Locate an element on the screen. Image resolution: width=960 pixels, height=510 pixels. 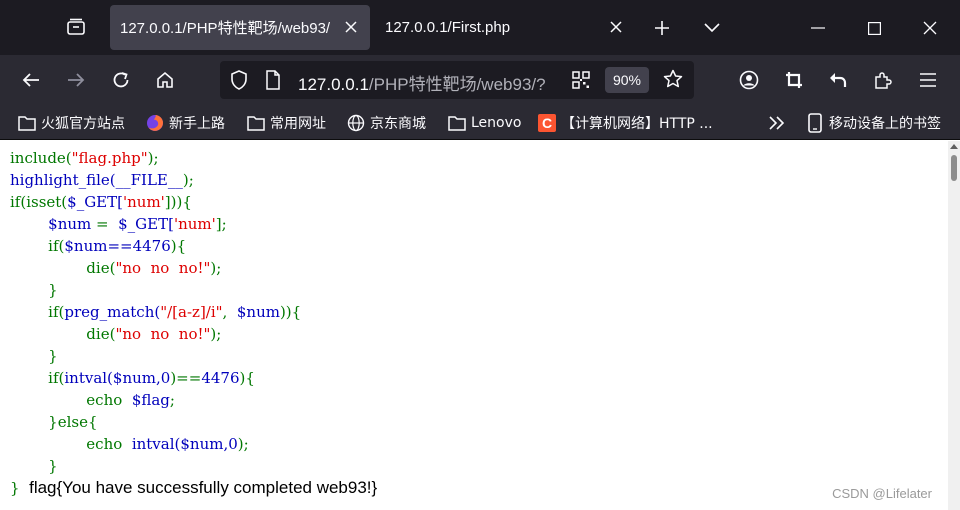
code-line: if(isset($_GET['num'])){ is located at coordinates (101, 202).